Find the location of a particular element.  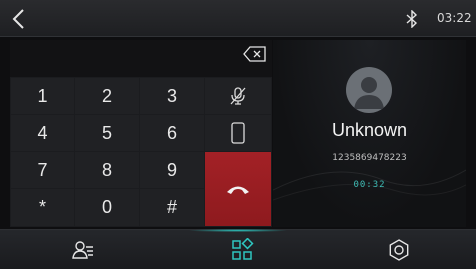

hang-up-button is located at coordinates (238, 189).